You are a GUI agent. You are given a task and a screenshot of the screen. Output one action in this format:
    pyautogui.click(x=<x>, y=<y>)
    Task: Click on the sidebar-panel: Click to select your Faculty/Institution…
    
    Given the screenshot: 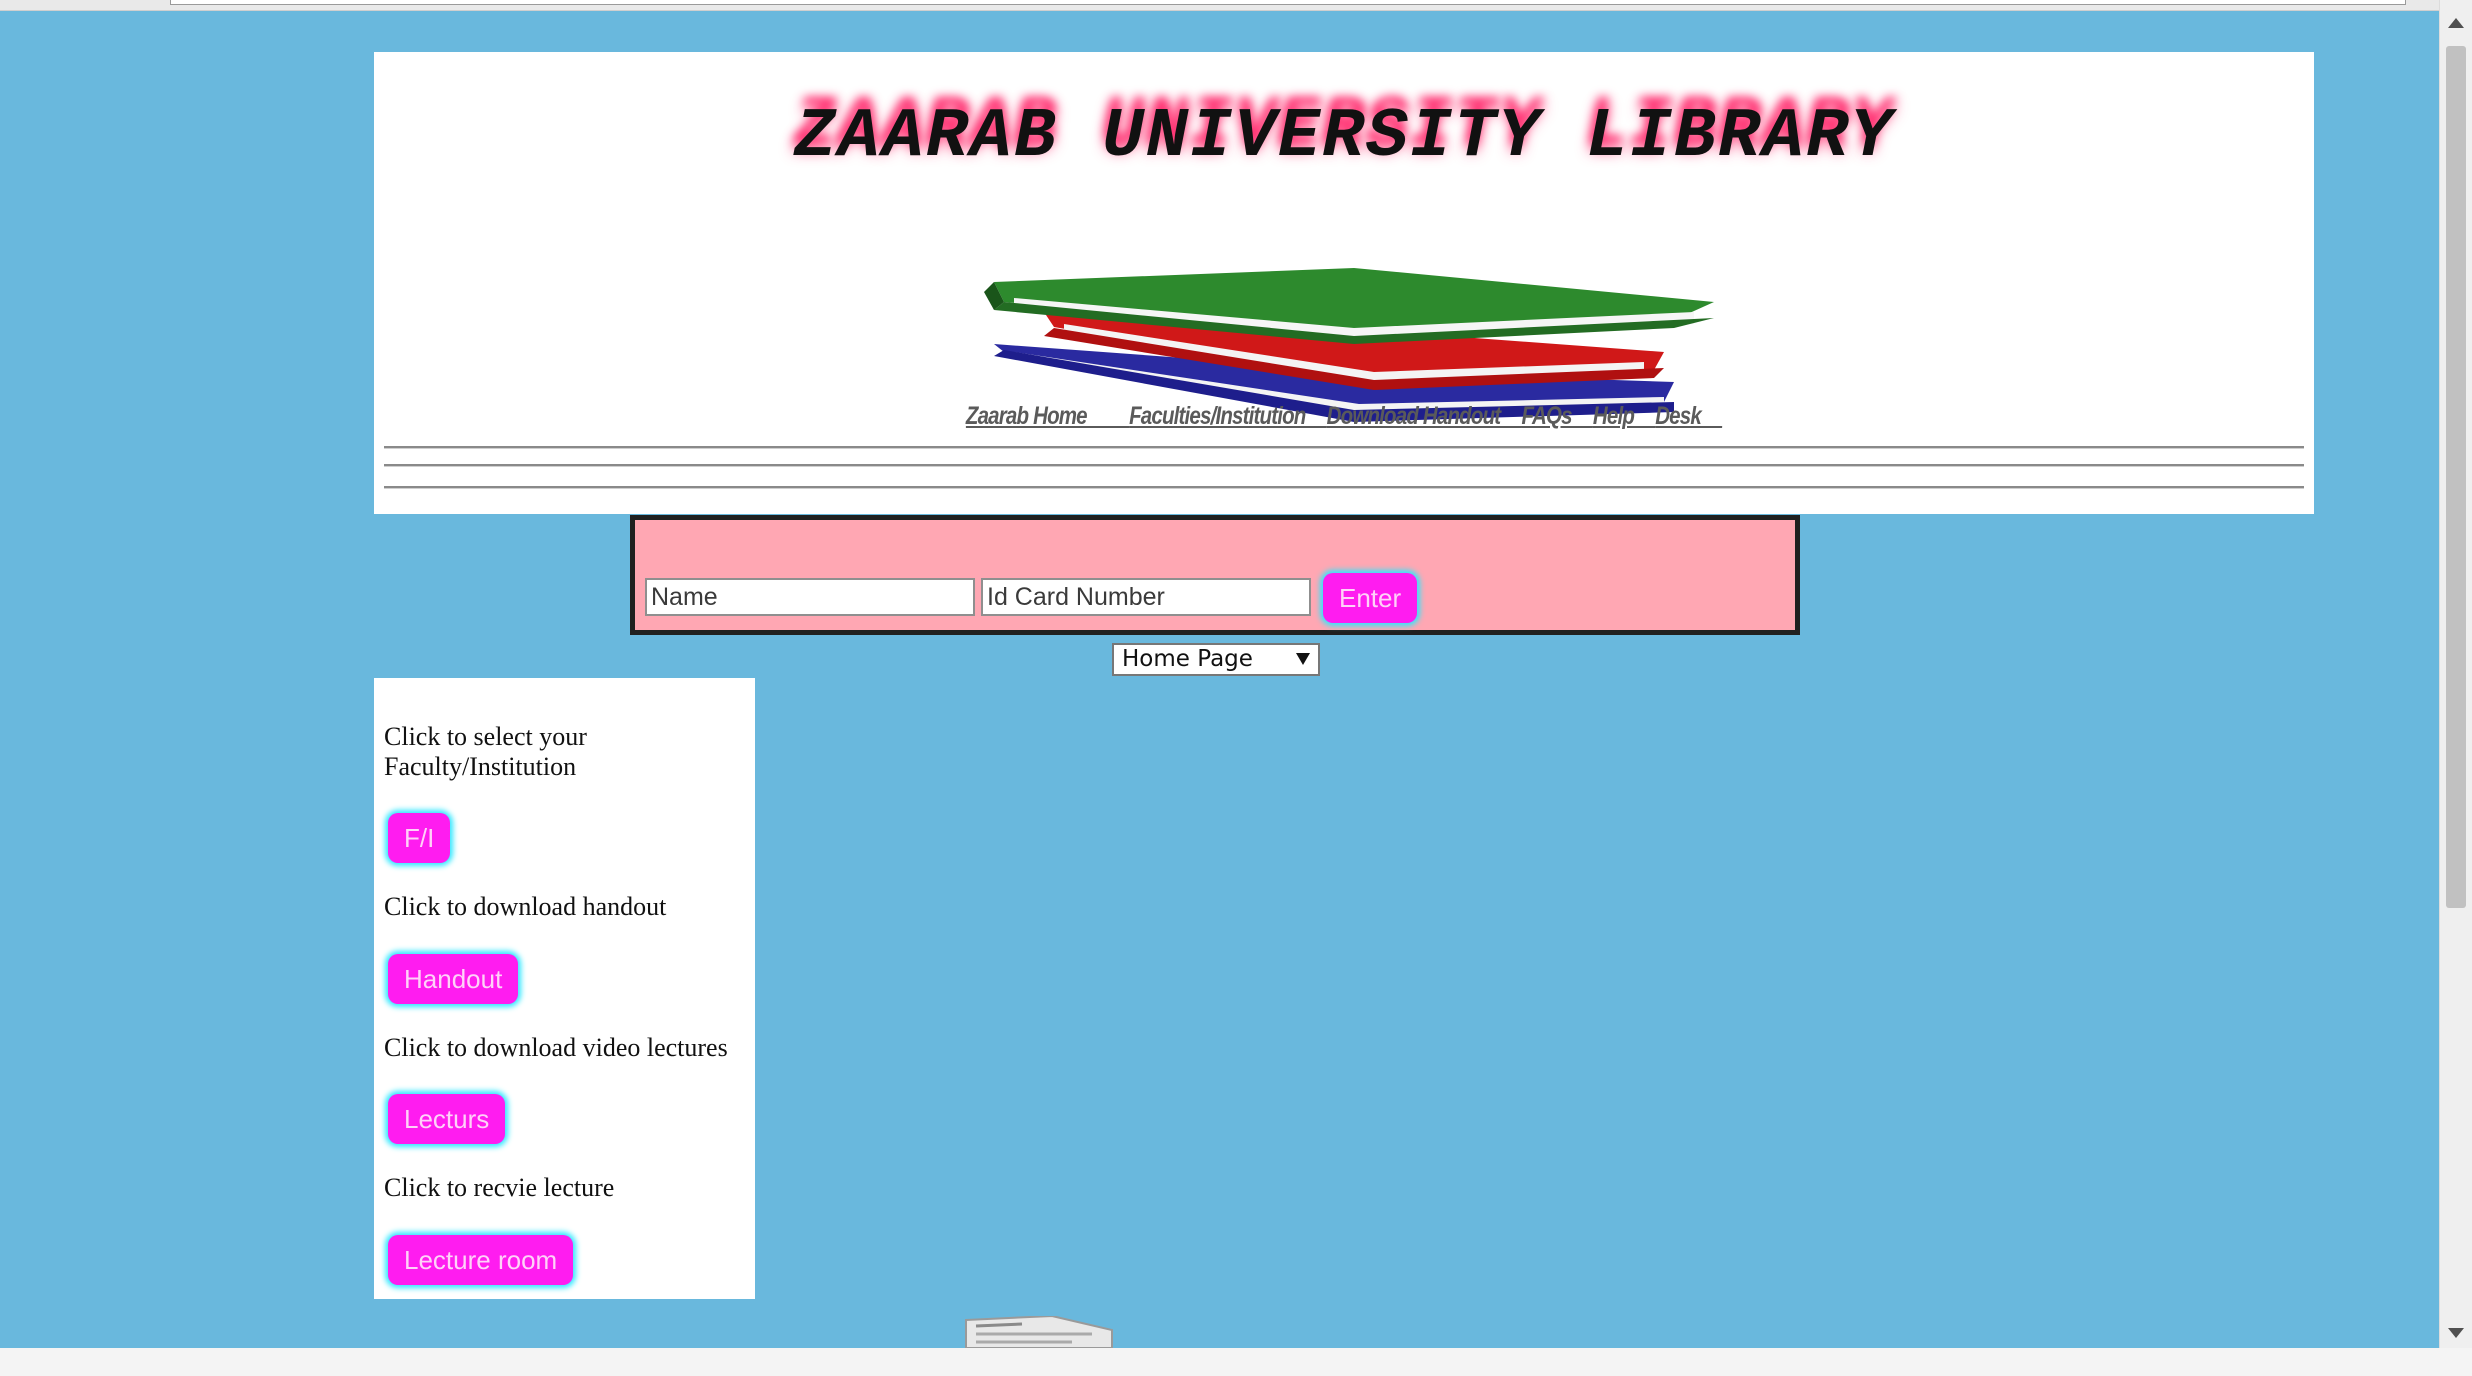 What is the action you would take?
    pyautogui.click(x=564, y=988)
    